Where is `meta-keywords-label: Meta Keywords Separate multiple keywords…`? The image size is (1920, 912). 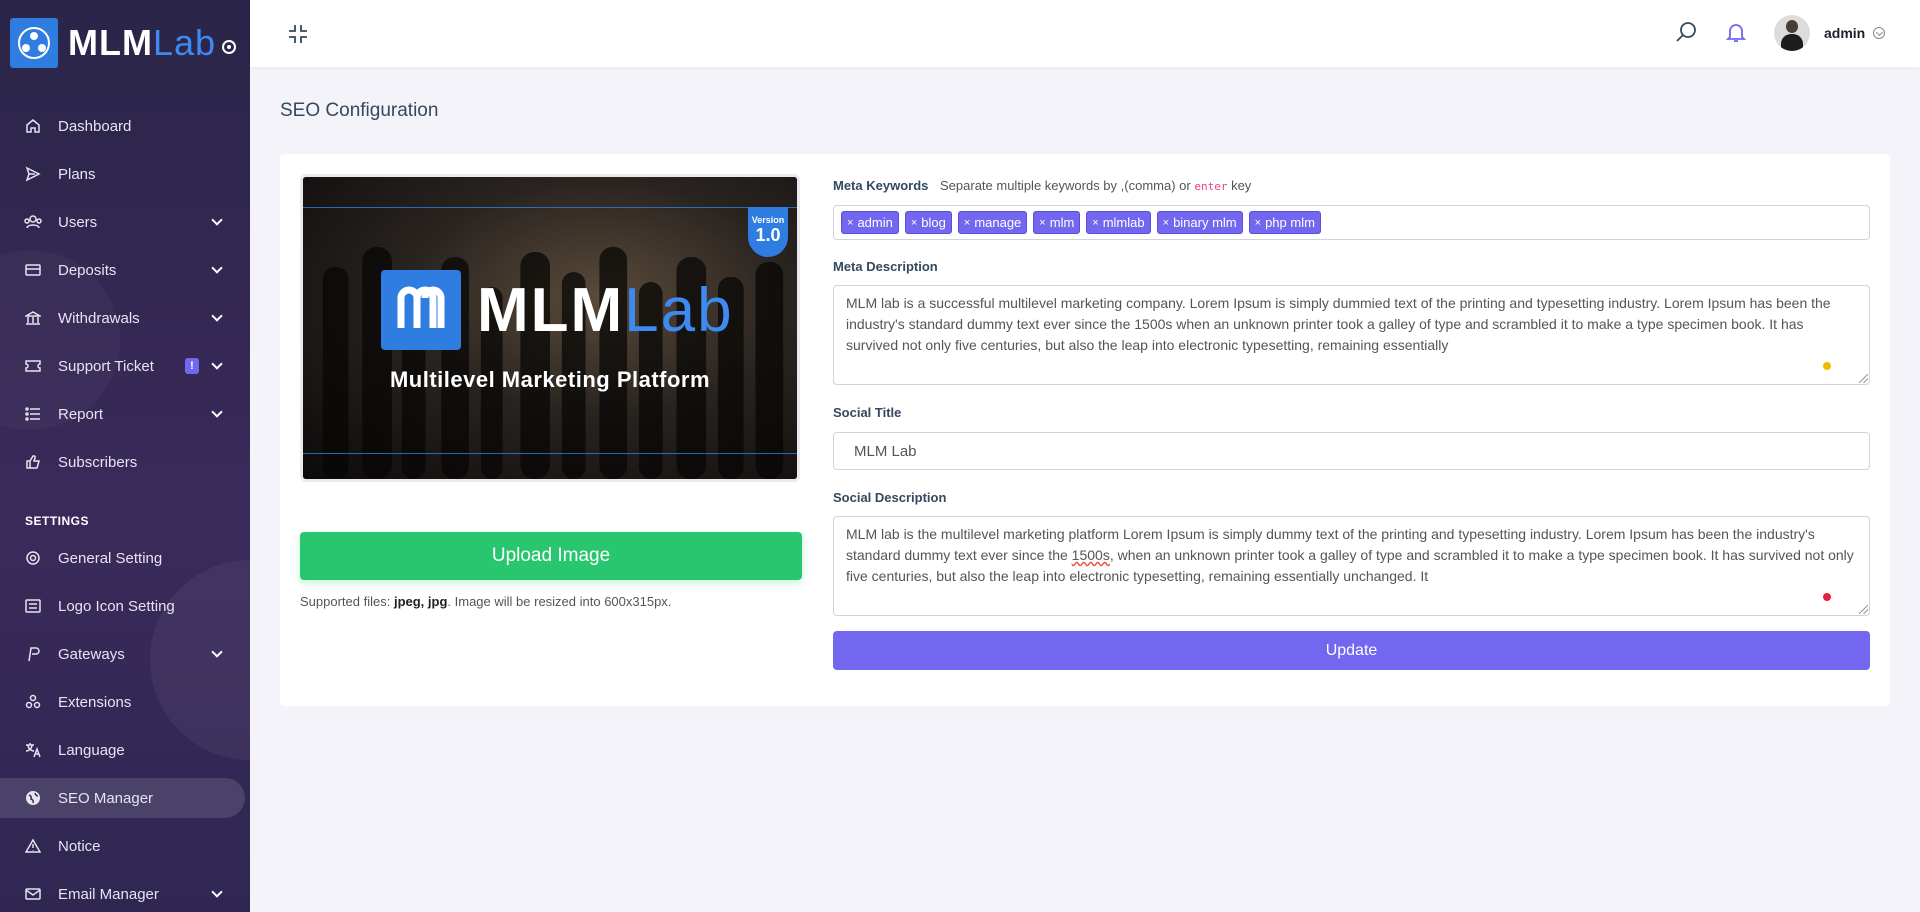
meta-keywords-label: Meta Keywords Separate multiple keywords… is located at coordinates (1042, 185).